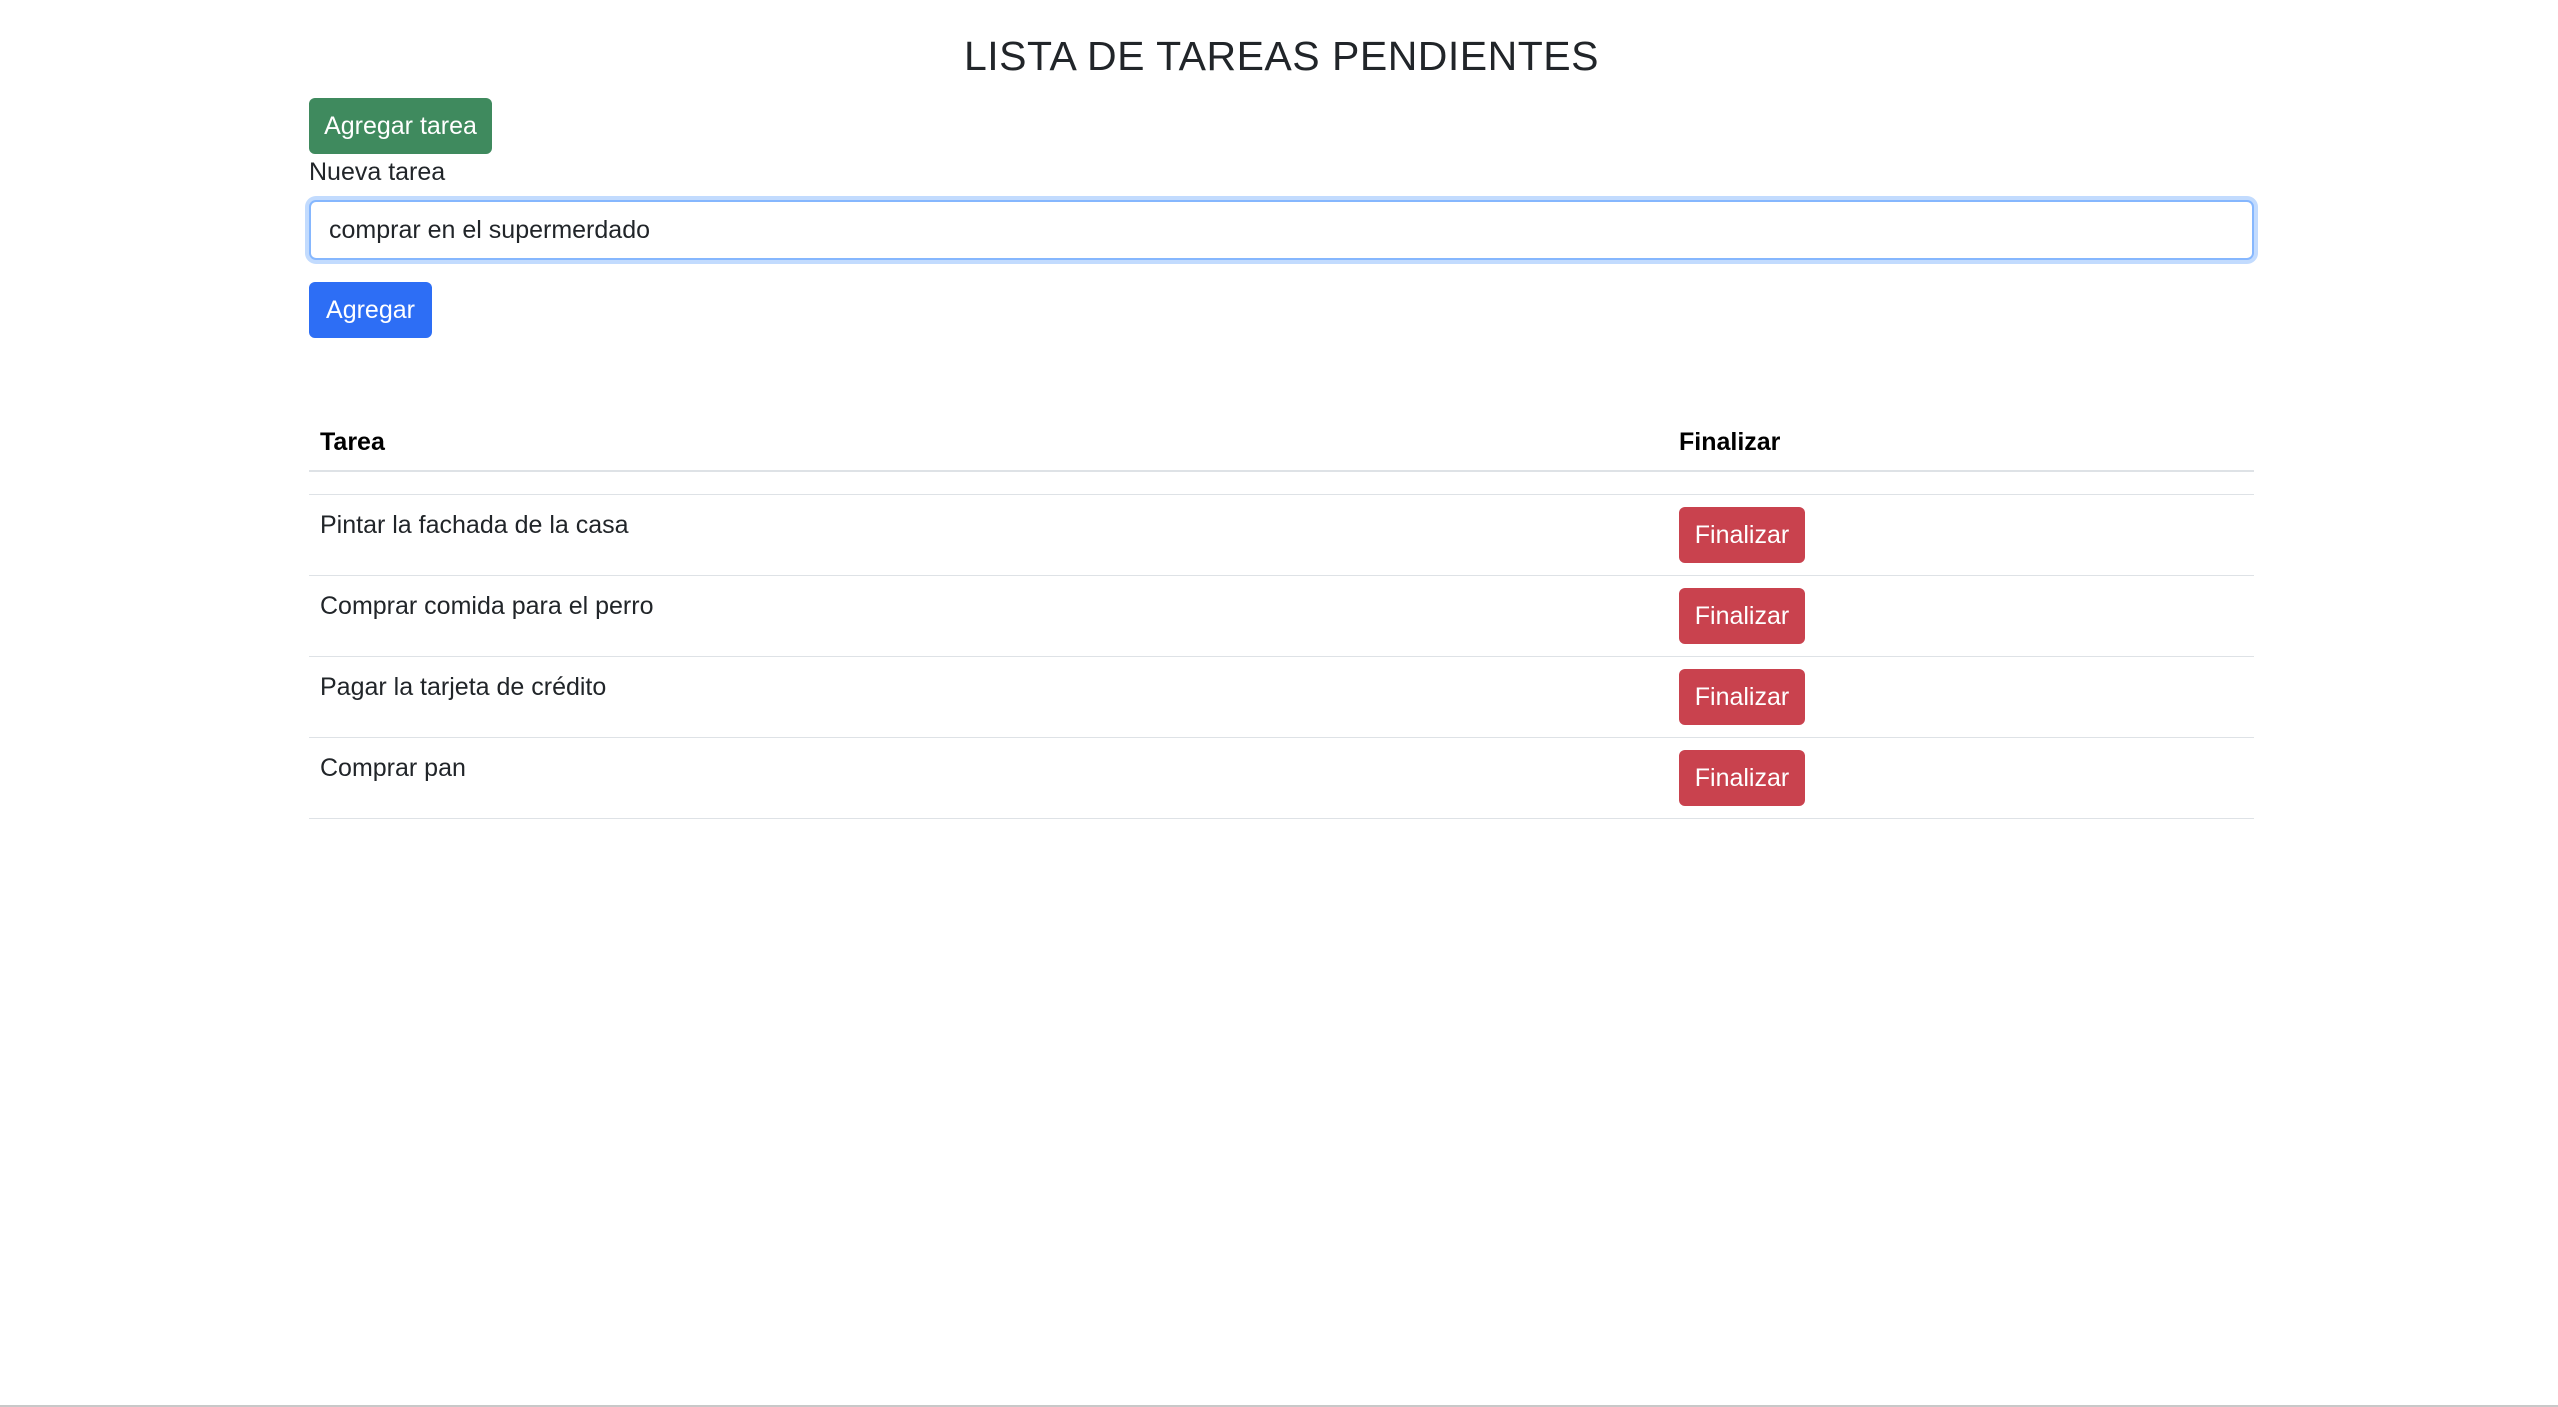 This screenshot has width=2558, height=1407. Describe the element at coordinates (1281, 697) in the screenshot. I see `table-row: Pagar la tarjeta de crédito Finalizar` at that location.